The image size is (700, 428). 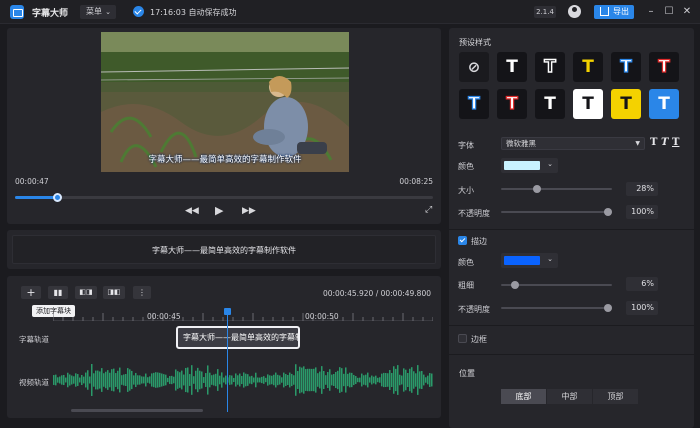 What do you see at coordinates (608, 212) in the screenshot?
I see `opacity-slider-handle` at bounding box center [608, 212].